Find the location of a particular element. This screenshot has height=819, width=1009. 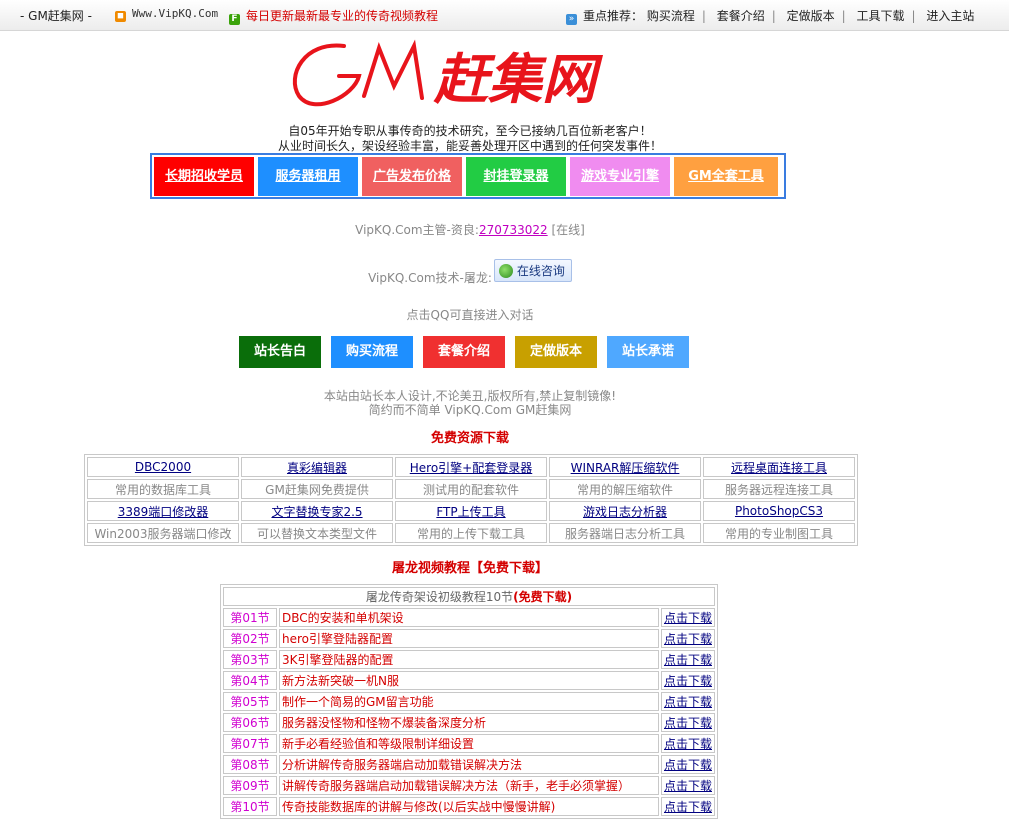

table-row: 第01节 DBC的安装和单机架设 点击下载 is located at coordinates (469, 617).